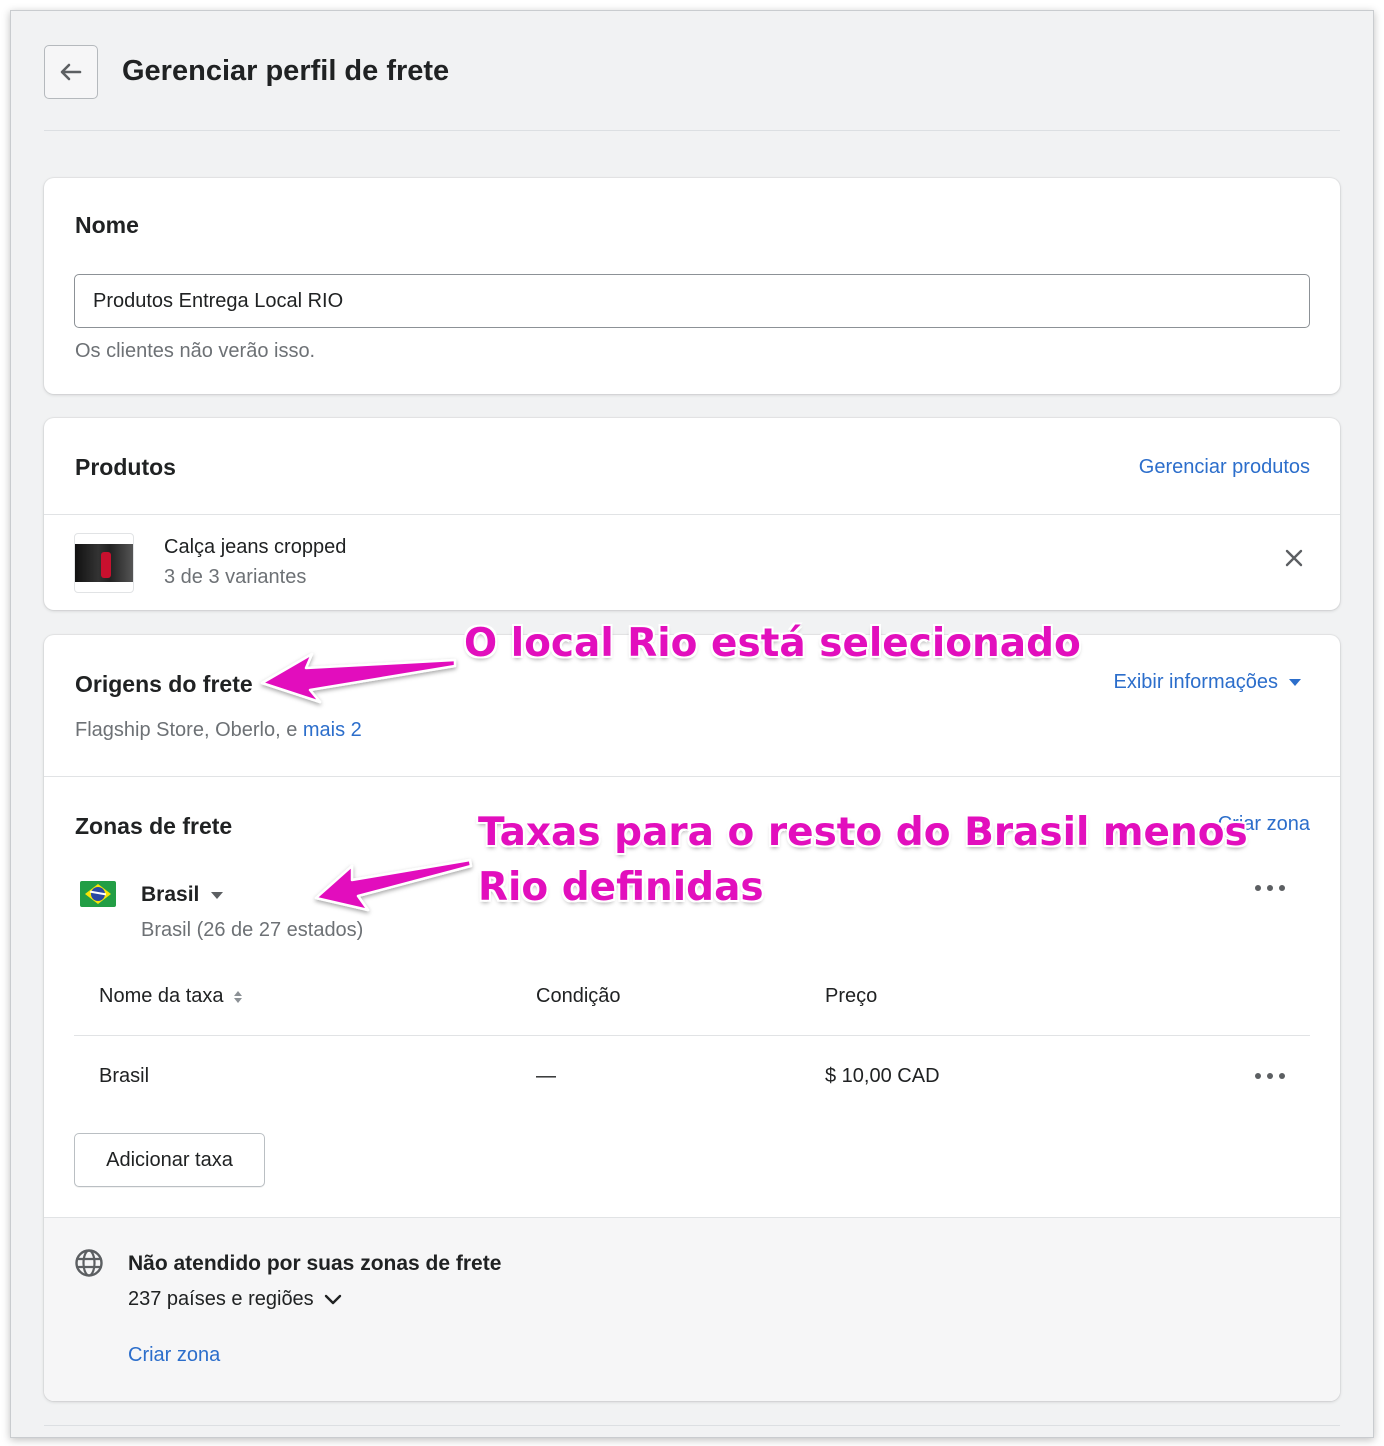  Describe the element at coordinates (252, 930) in the screenshot. I see `zone-description: Brasil (26 de 27 estados)` at that location.